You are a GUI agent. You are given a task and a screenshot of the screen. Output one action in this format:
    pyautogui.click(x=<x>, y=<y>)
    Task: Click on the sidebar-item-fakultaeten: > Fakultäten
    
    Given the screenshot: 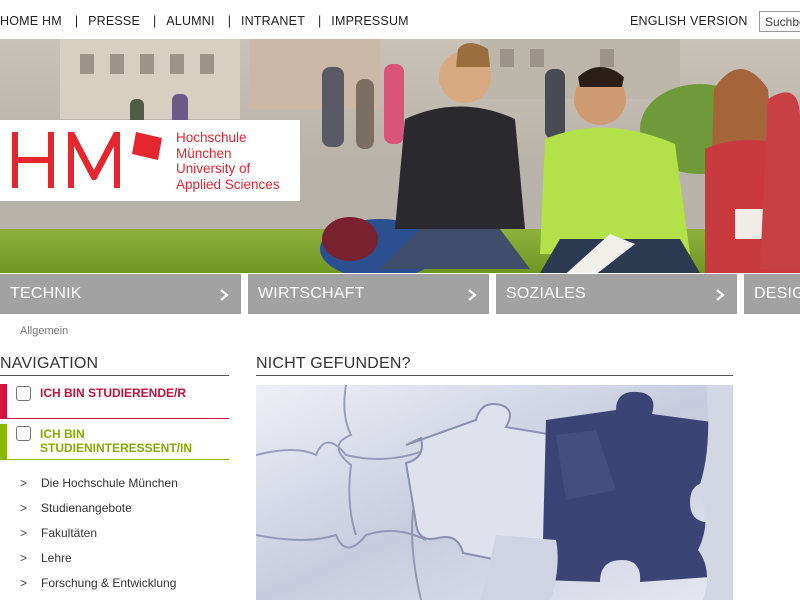 What is the action you would take?
    pyautogui.click(x=99, y=538)
    